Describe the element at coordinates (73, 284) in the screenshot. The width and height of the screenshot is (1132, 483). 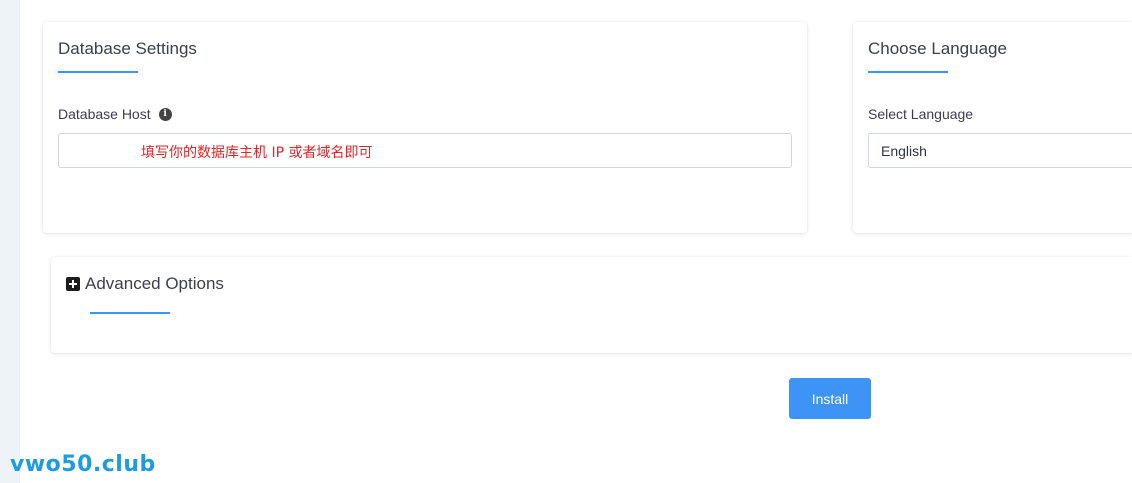
I see `plus-square-icon` at that location.